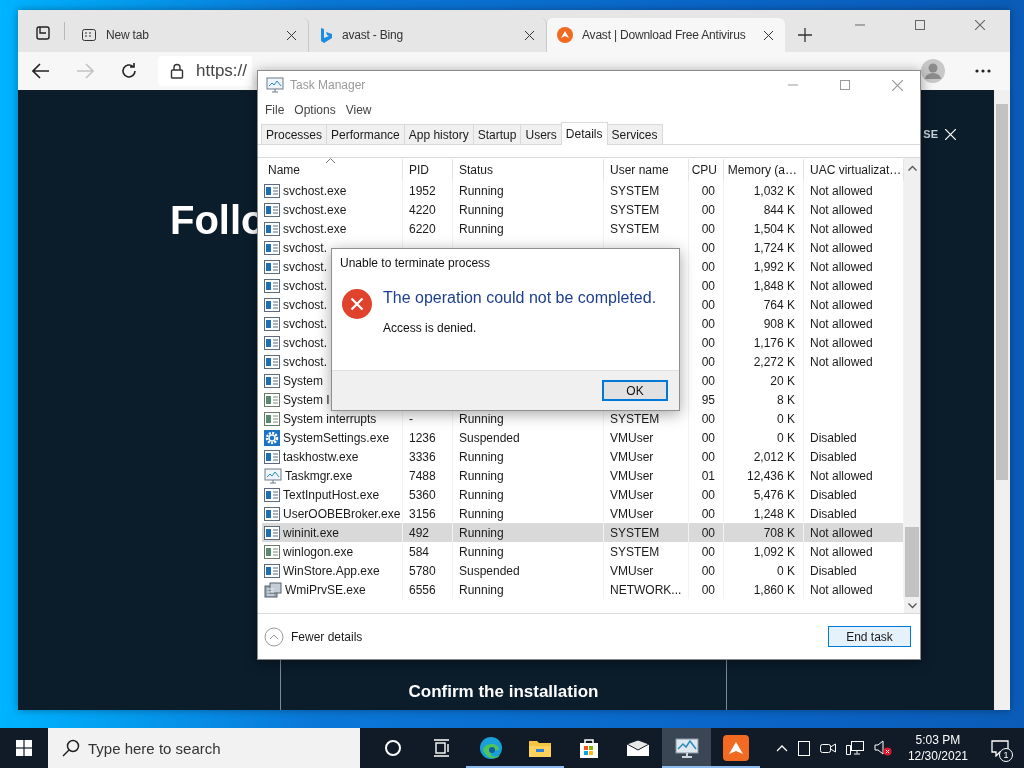  Describe the element at coordinates (805, 35) in the screenshot. I see `plus-icon` at that location.